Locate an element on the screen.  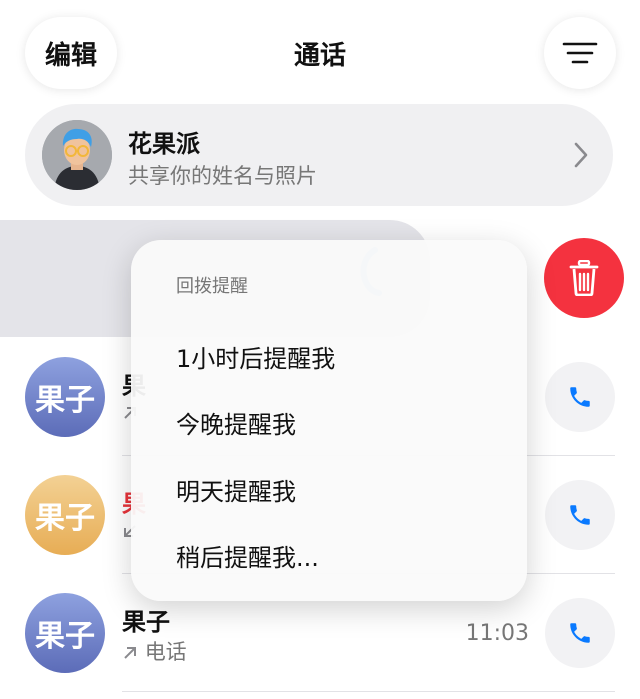
profile-subtitle: 共享你的姓名与照片 is located at coordinates (222, 176).